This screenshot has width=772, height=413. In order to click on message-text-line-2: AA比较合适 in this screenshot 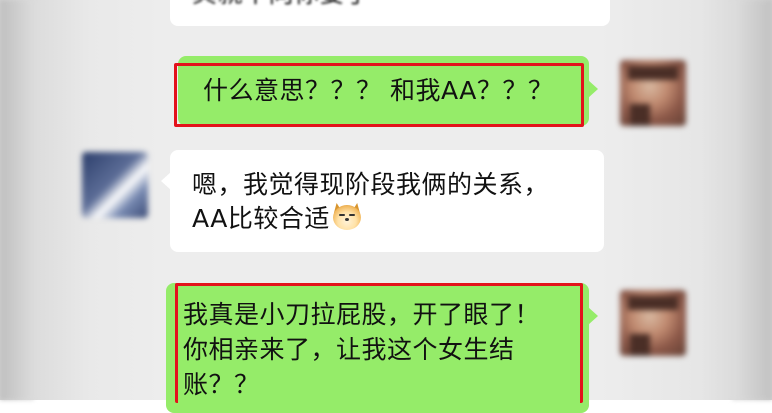, I will do `click(277, 218)`.